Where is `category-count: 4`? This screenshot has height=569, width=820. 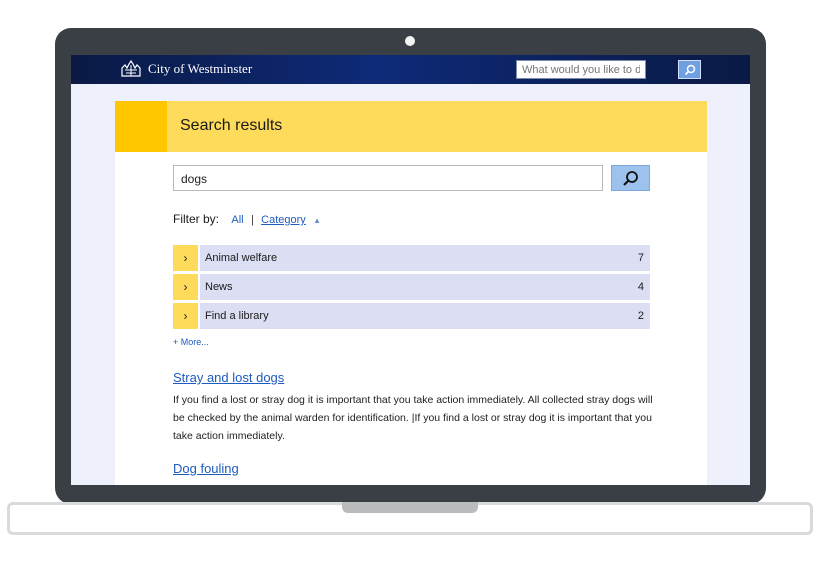 category-count: 4 is located at coordinates (640, 287).